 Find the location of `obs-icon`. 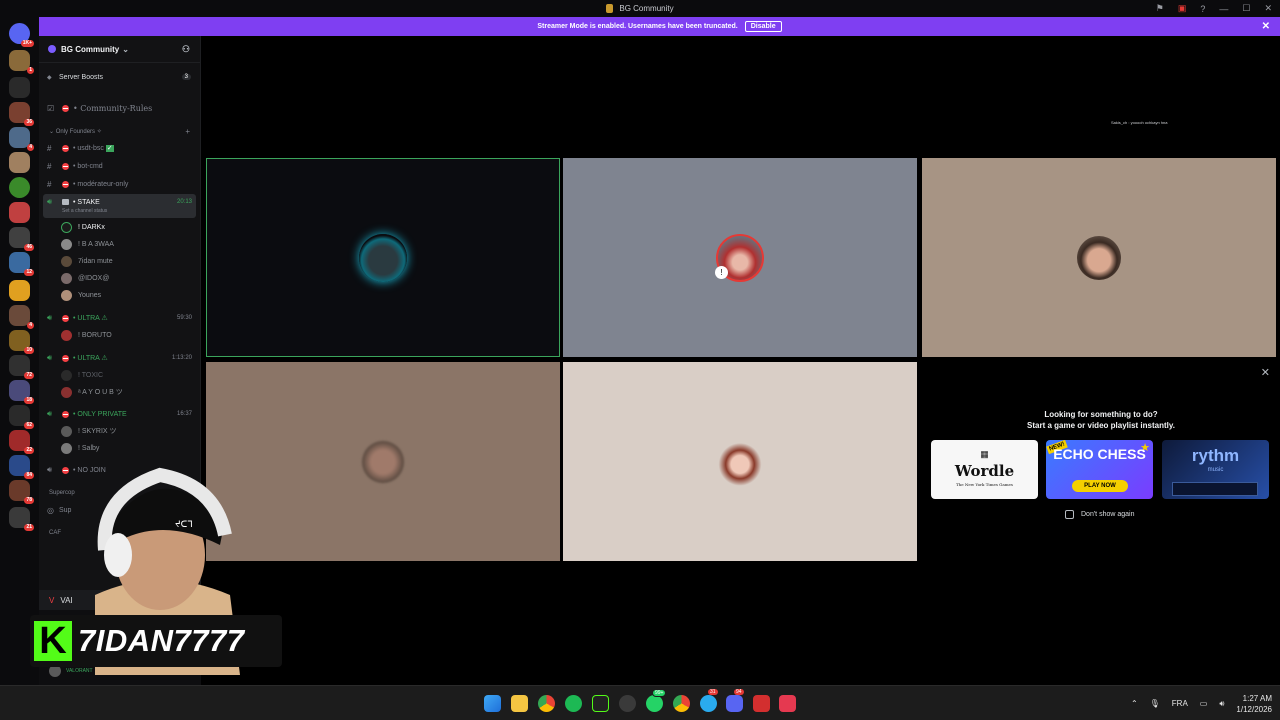

obs-icon is located at coordinates (627, 703).